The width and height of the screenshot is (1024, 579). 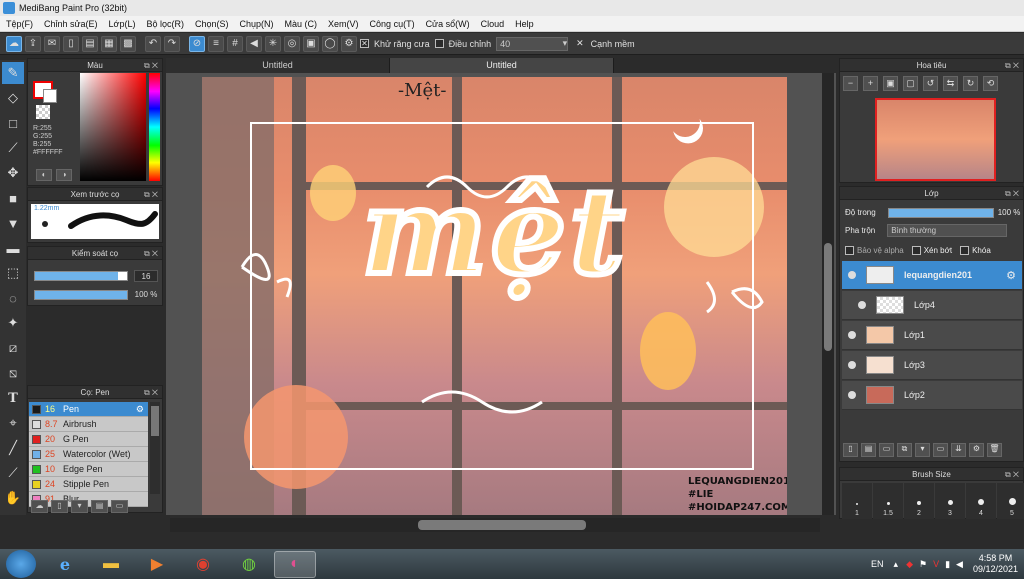 What do you see at coordinates (165, 24) in the screenshot?
I see `menu-filter: Bộ lọc(R)` at bounding box center [165, 24].